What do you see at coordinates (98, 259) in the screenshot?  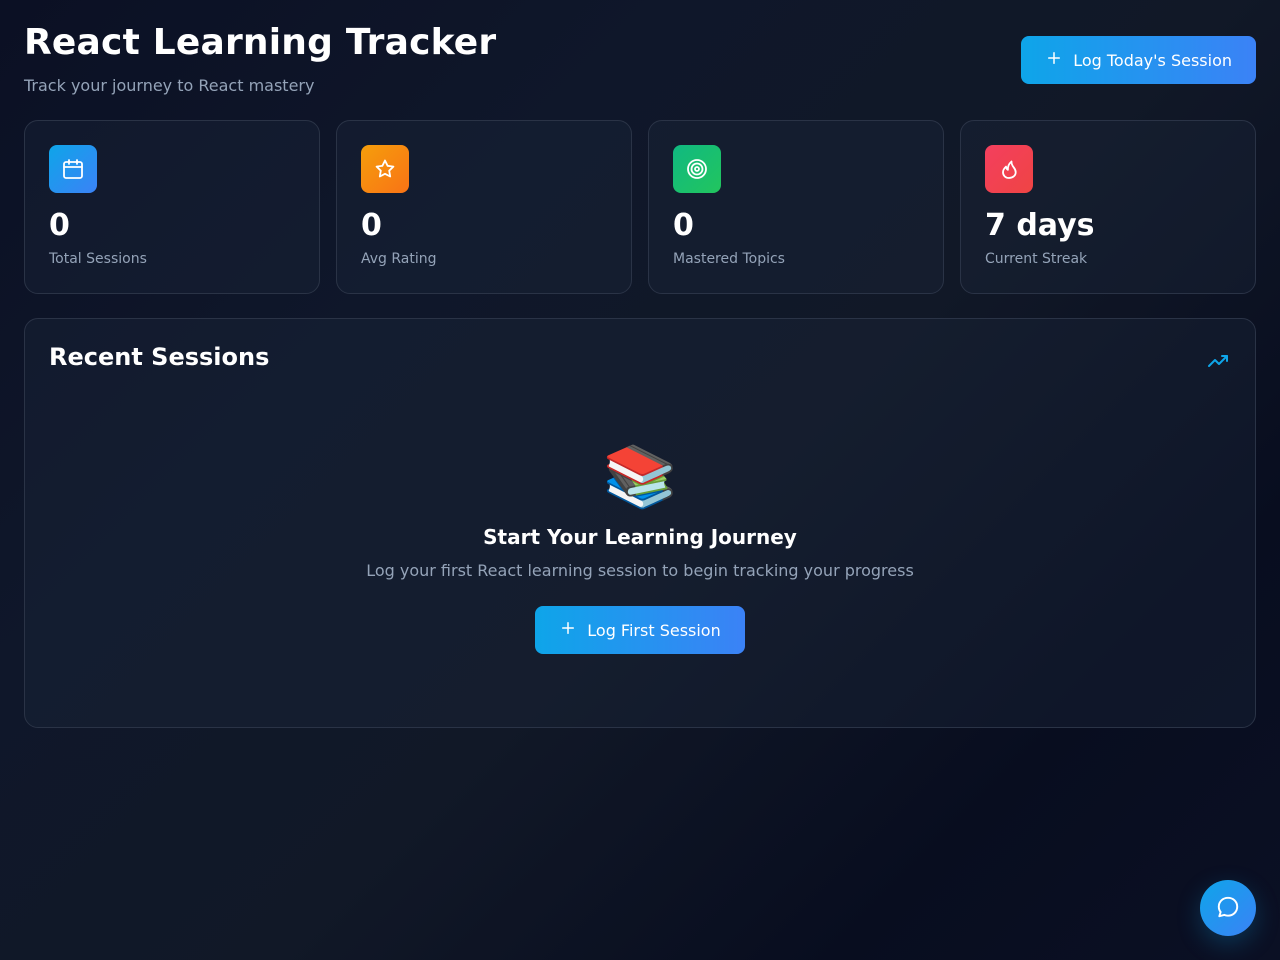 I see `stat-label: Total Sessions` at bounding box center [98, 259].